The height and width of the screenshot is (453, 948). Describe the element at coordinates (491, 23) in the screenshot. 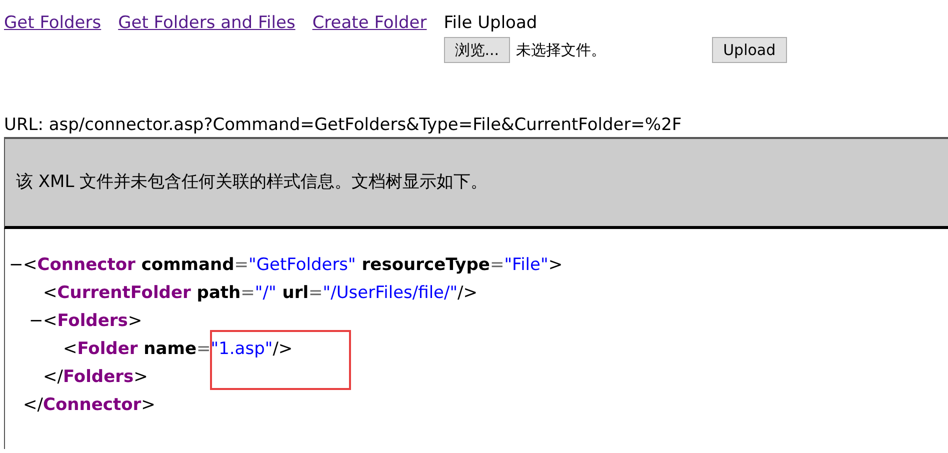

I see `upload-title: File Upload` at that location.